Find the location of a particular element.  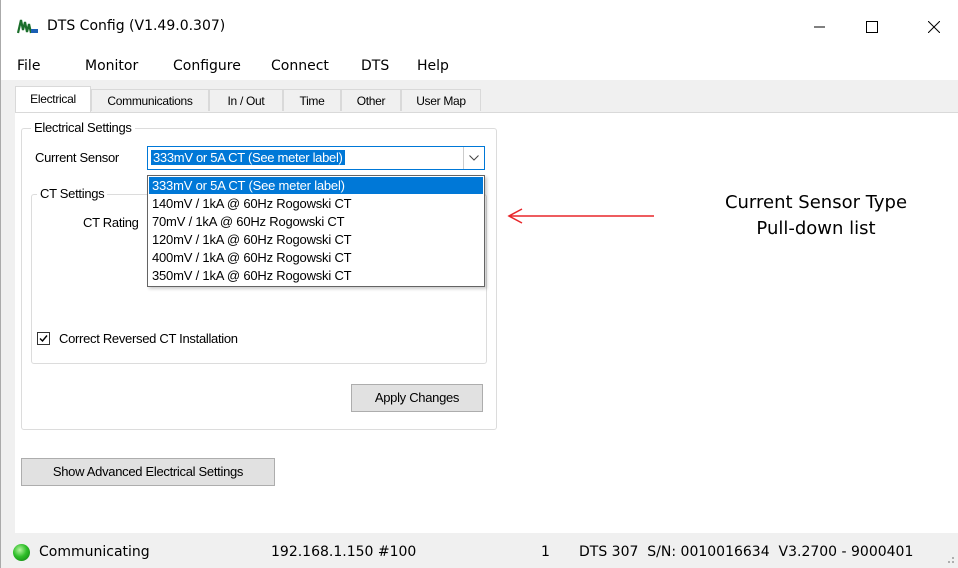

menu-help: Help is located at coordinates (433, 66).